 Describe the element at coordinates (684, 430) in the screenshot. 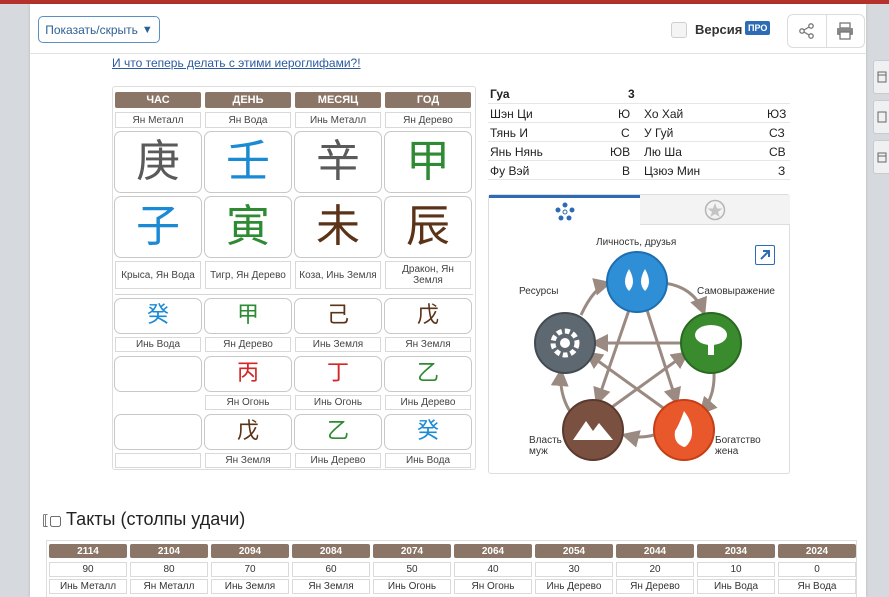

I see `fire-element` at that location.